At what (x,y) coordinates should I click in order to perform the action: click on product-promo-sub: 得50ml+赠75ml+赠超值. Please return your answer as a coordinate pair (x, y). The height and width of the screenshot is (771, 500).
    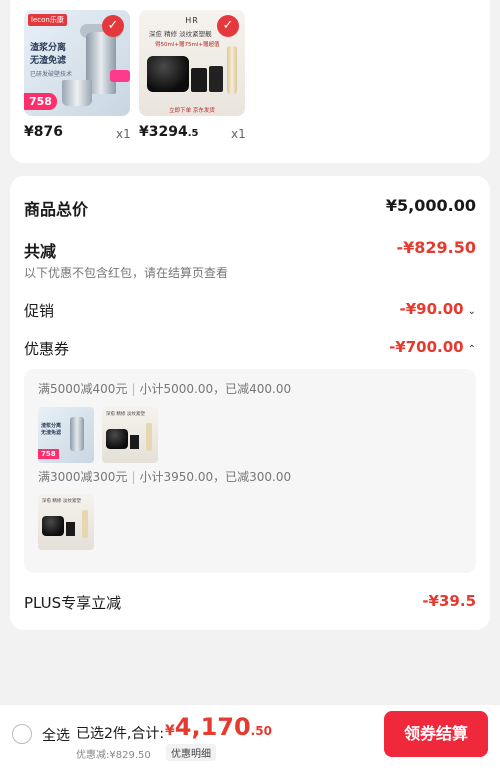
    Looking at the image, I should click on (187, 45).